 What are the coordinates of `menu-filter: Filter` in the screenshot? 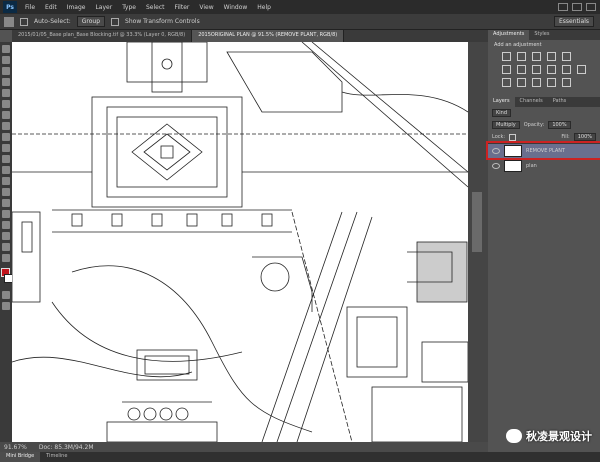 It's located at (182, 7).